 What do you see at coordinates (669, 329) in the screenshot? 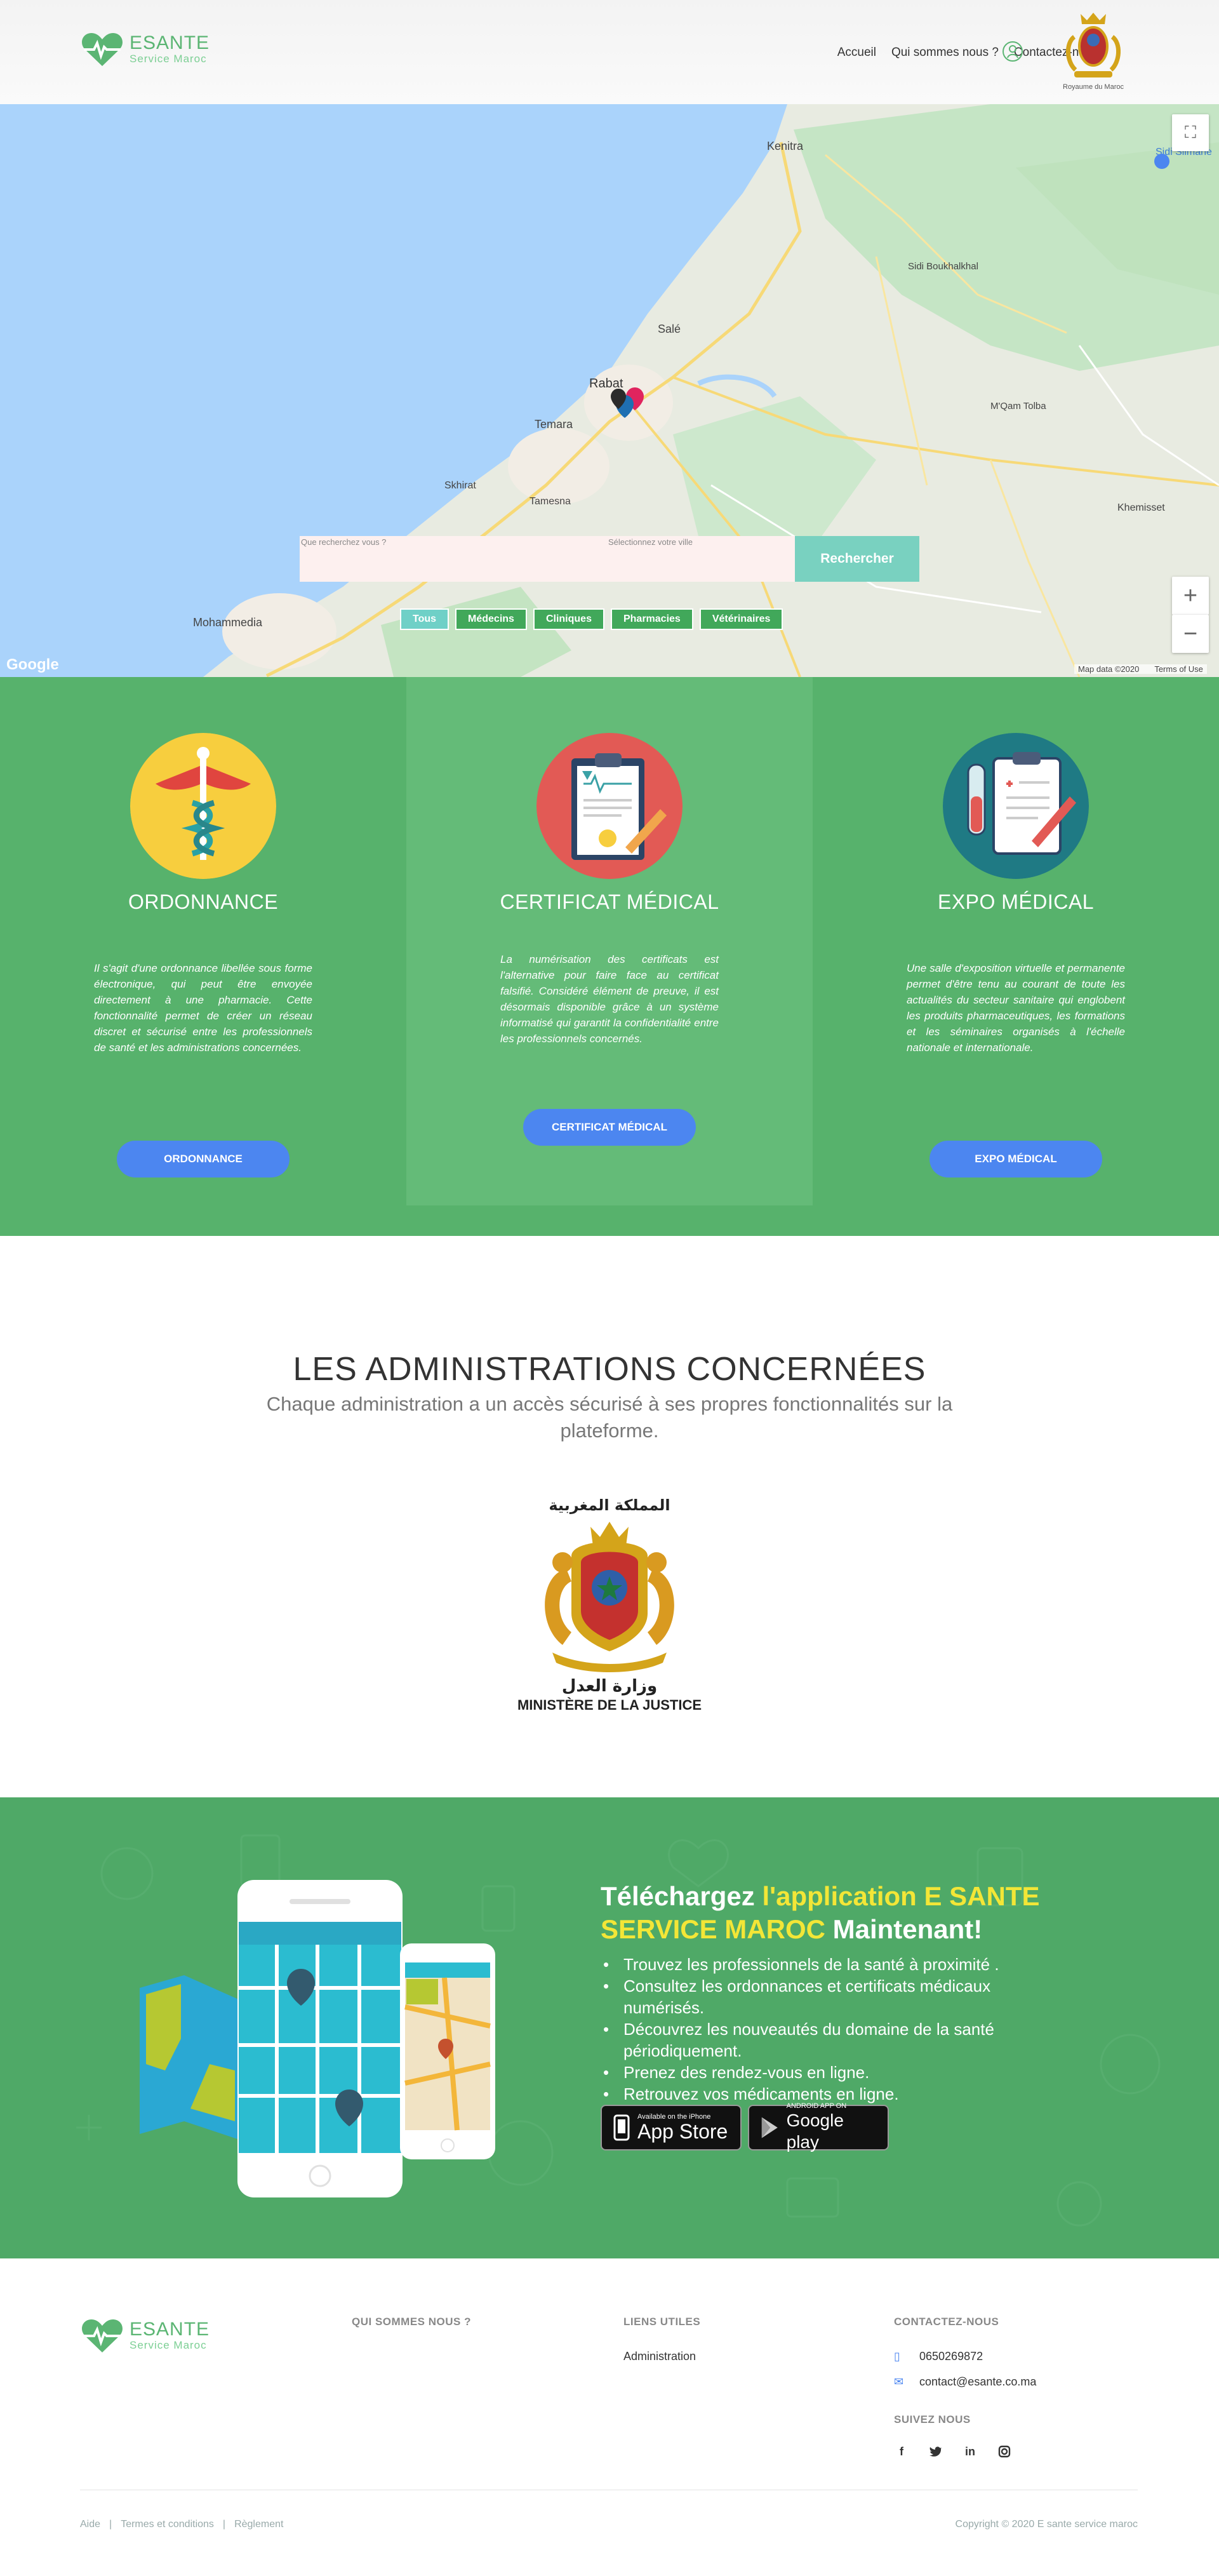
I see `svg-text: Salé` at bounding box center [669, 329].